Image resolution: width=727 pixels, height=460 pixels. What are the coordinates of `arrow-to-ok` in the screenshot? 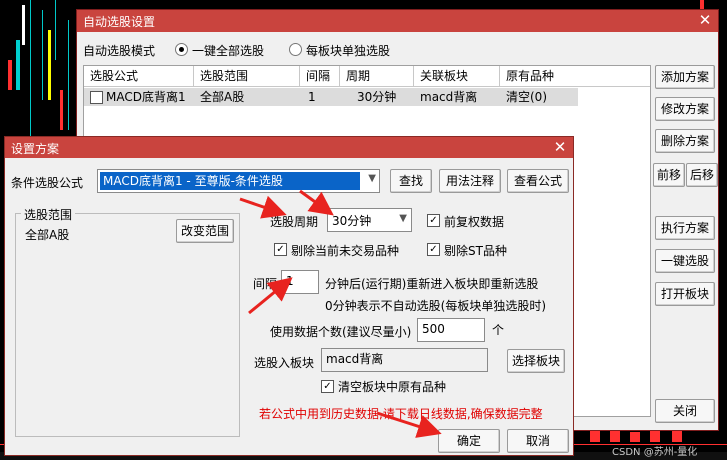 It's located at (409, 424).